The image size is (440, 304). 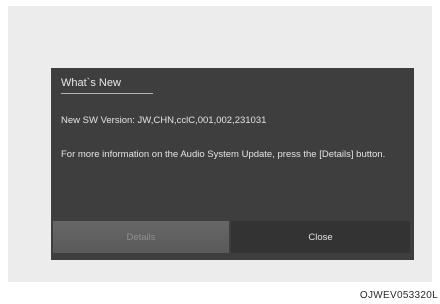 What do you see at coordinates (398, 295) in the screenshot?
I see `image-code-label: OJWEV053320L` at bounding box center [398, 295].